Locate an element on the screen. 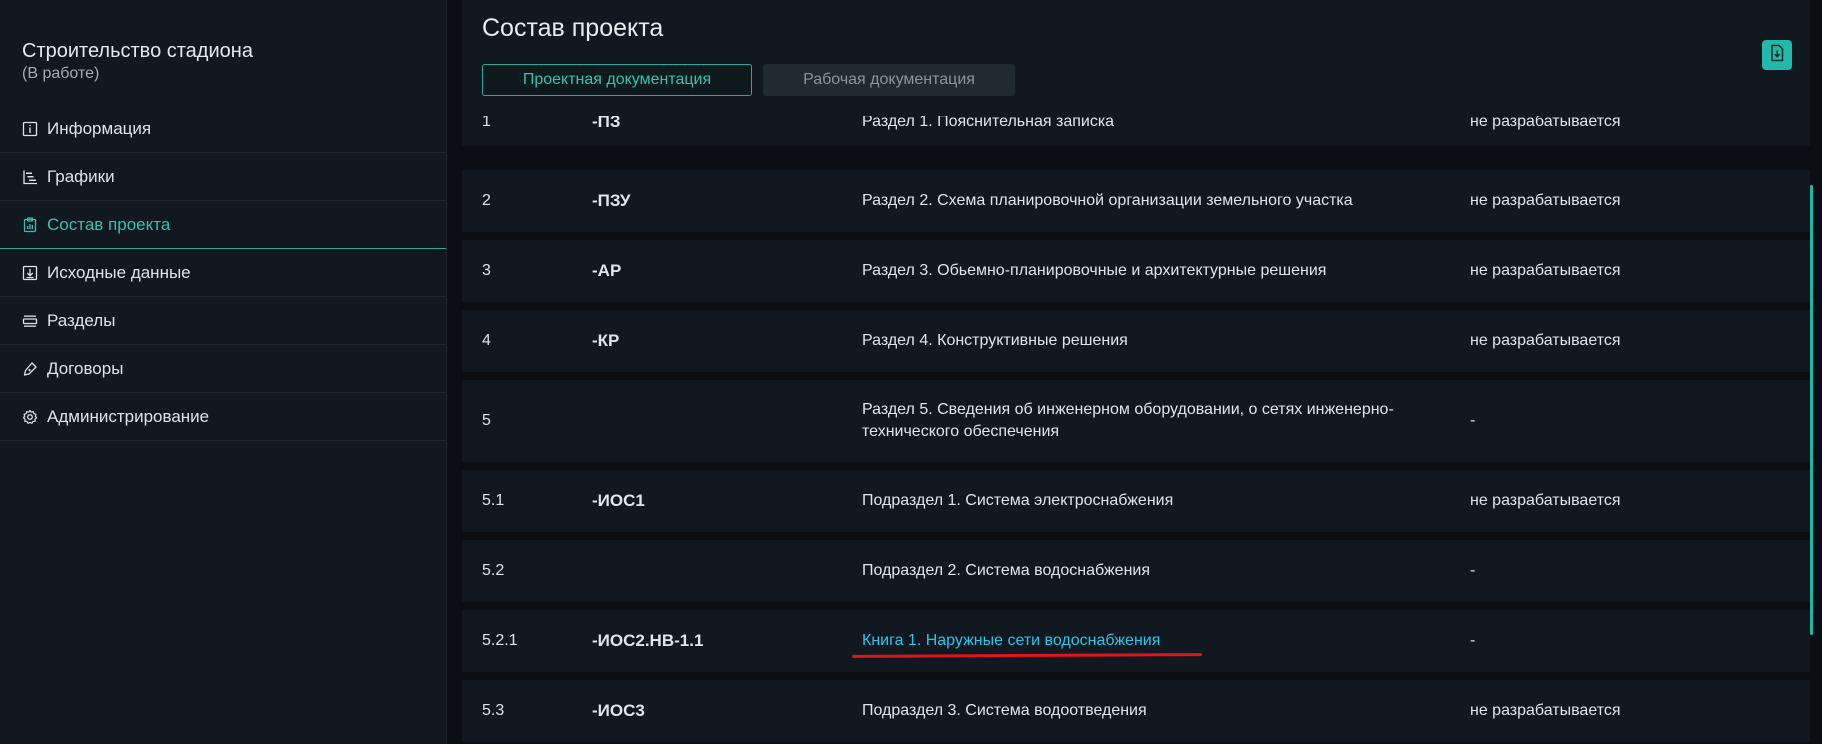 This screenshot has width=1822, height=744. sidebar-item-sections: Разделы is located at coordinates (223, 321).